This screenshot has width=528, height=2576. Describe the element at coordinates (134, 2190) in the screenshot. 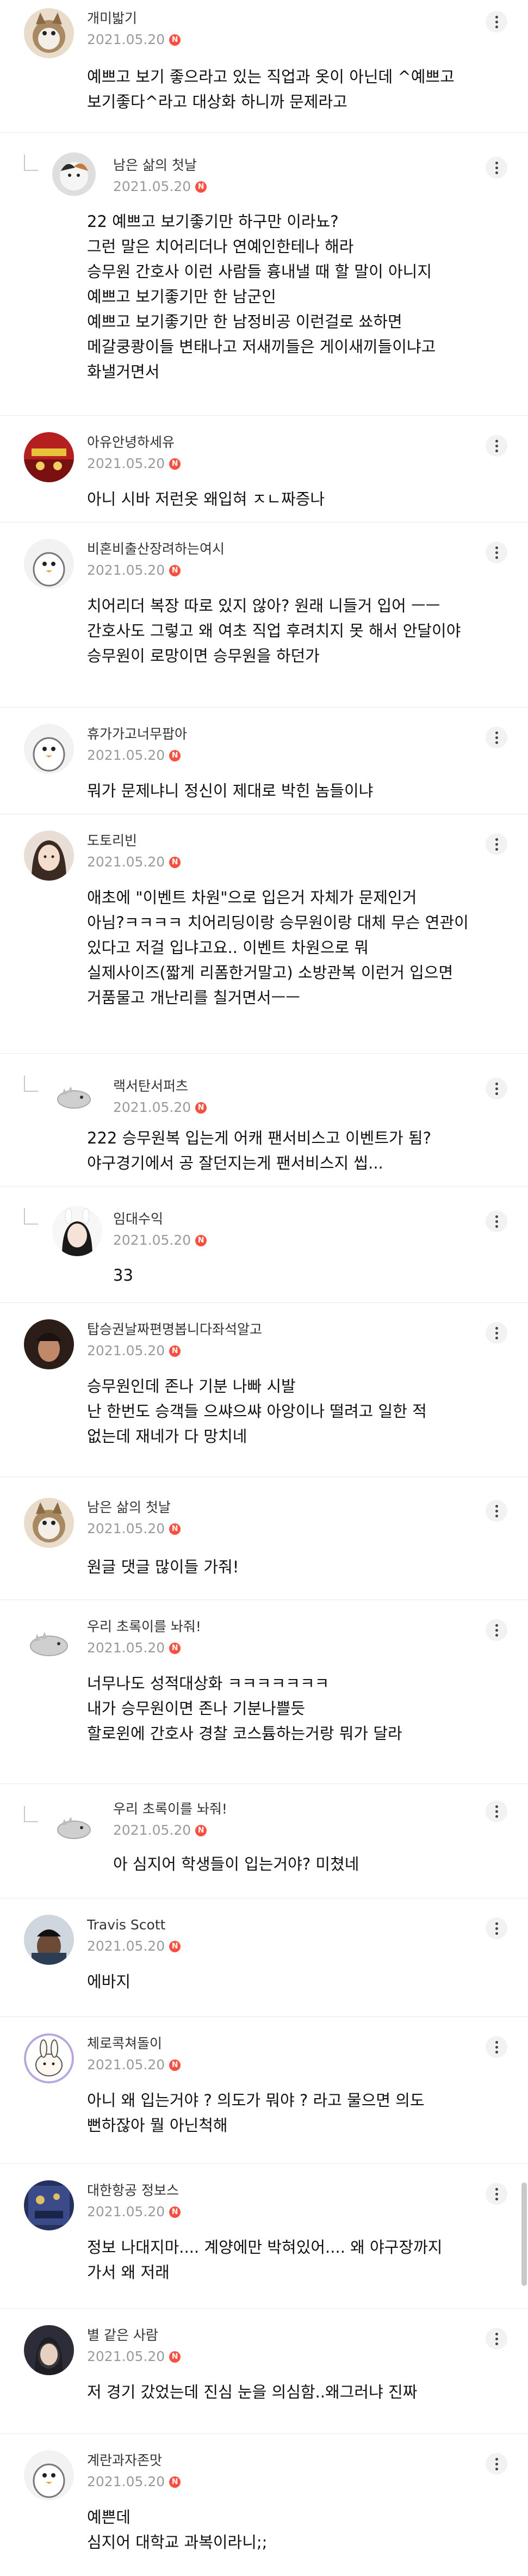

I see `comment-author: 대한항공 정보스` at that location.